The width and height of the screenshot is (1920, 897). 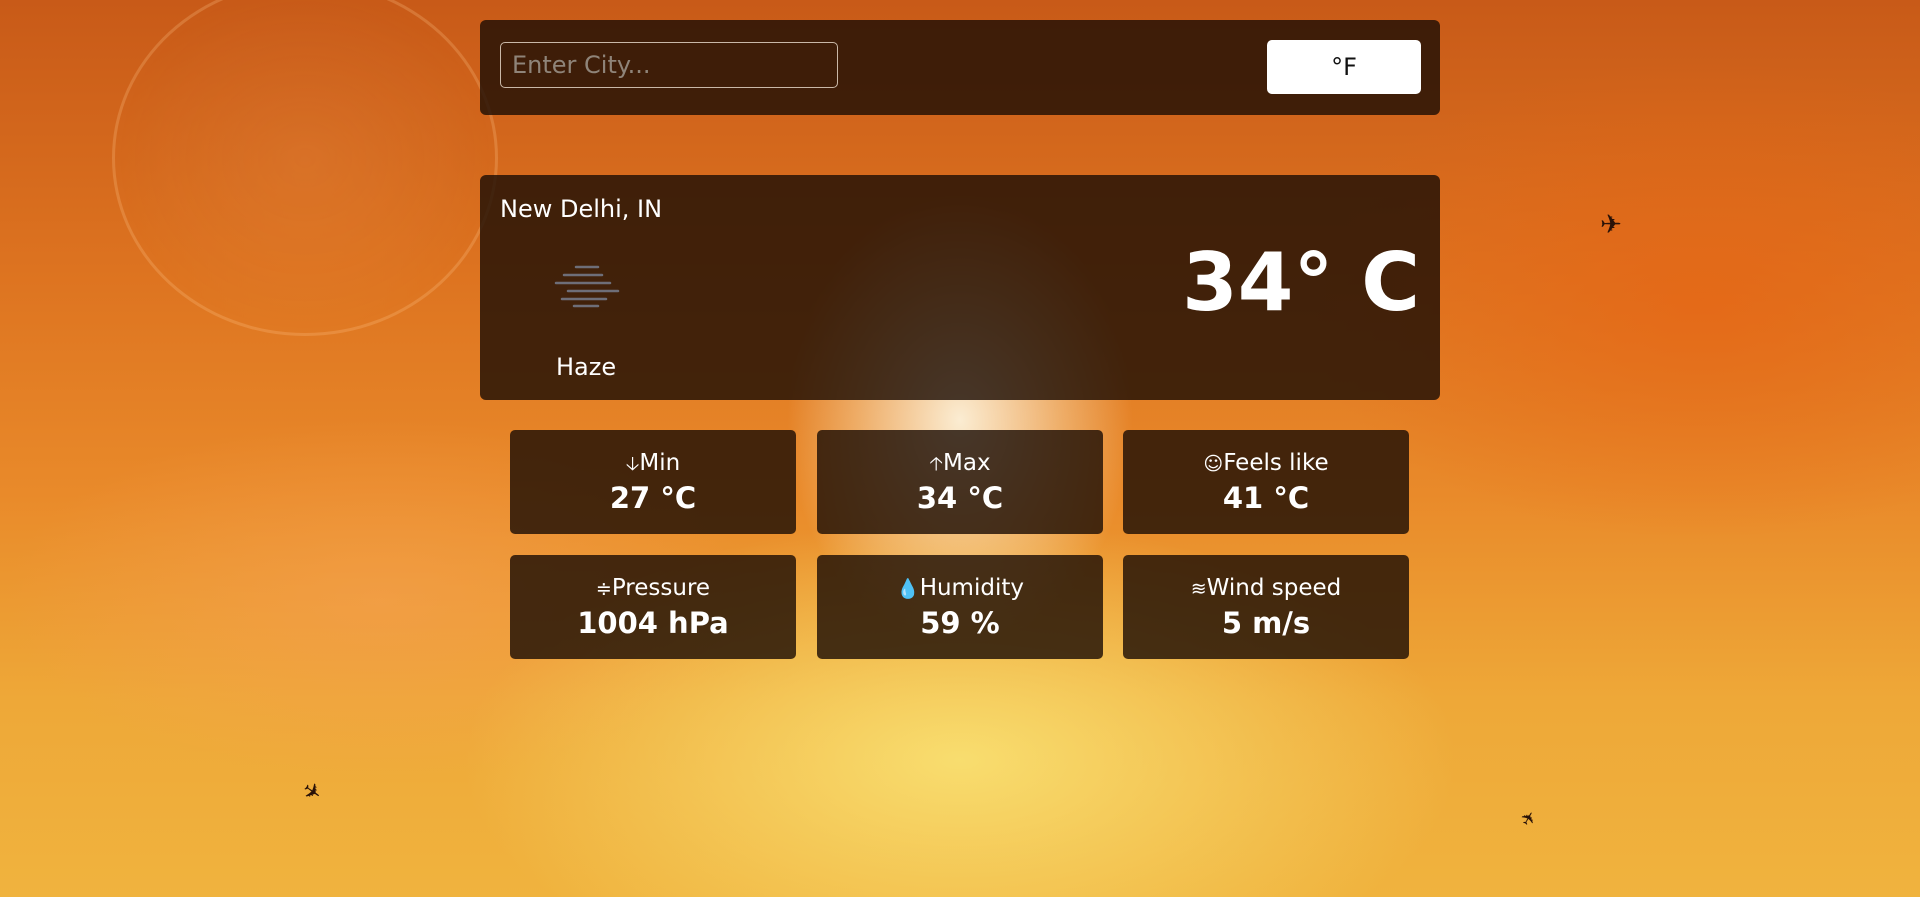 What do you see at coordinates (581, 209) in the screenshot?
I see `location-name: New Delhi, IN` at bounding box center [581, 209].